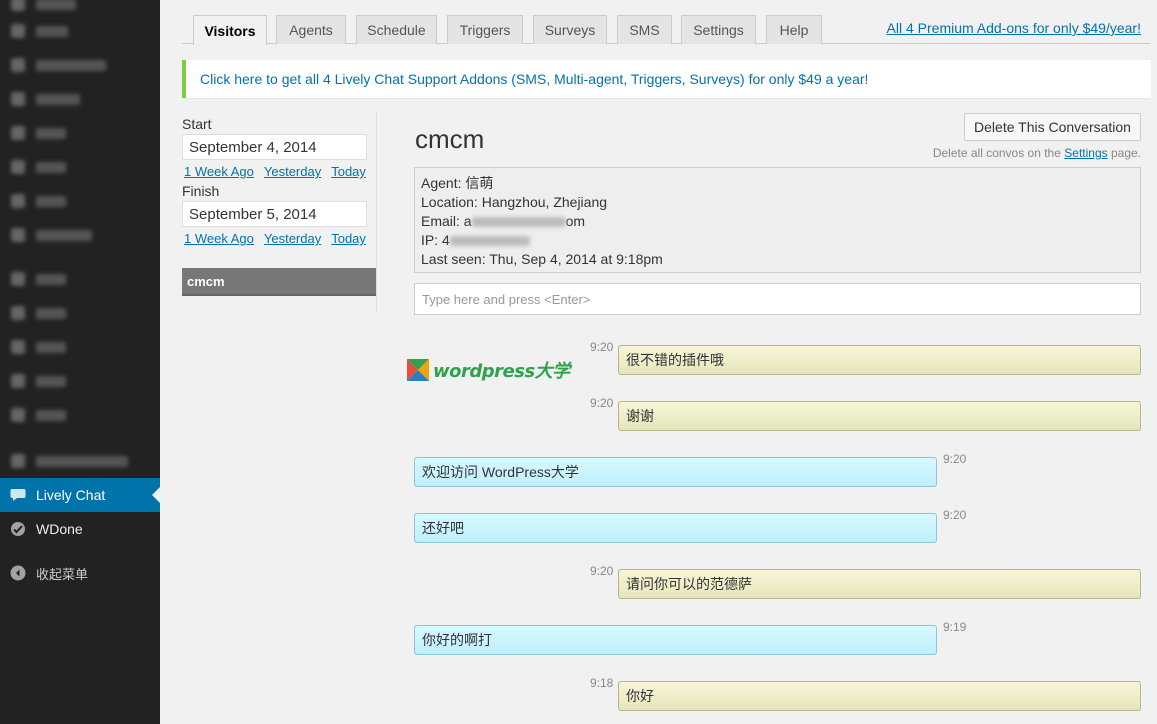  What do you see at coordinates (18, 461) in the screenshot?
I see `cloud-icon` at bounding box center [18, 461].